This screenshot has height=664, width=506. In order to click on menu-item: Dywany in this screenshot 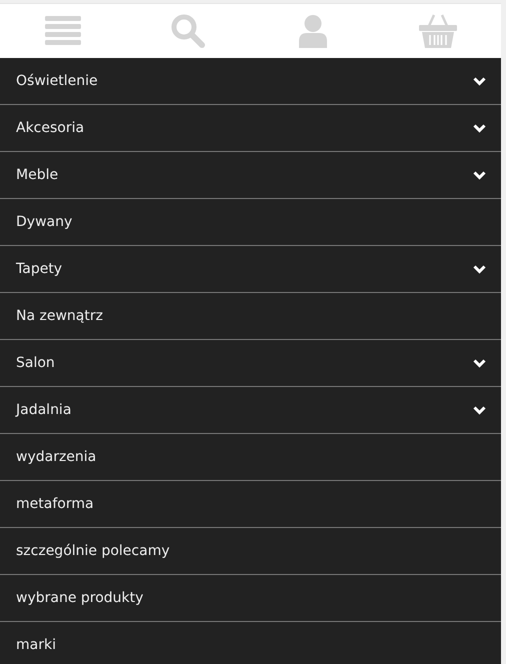, I will do `click(250, 222)`.